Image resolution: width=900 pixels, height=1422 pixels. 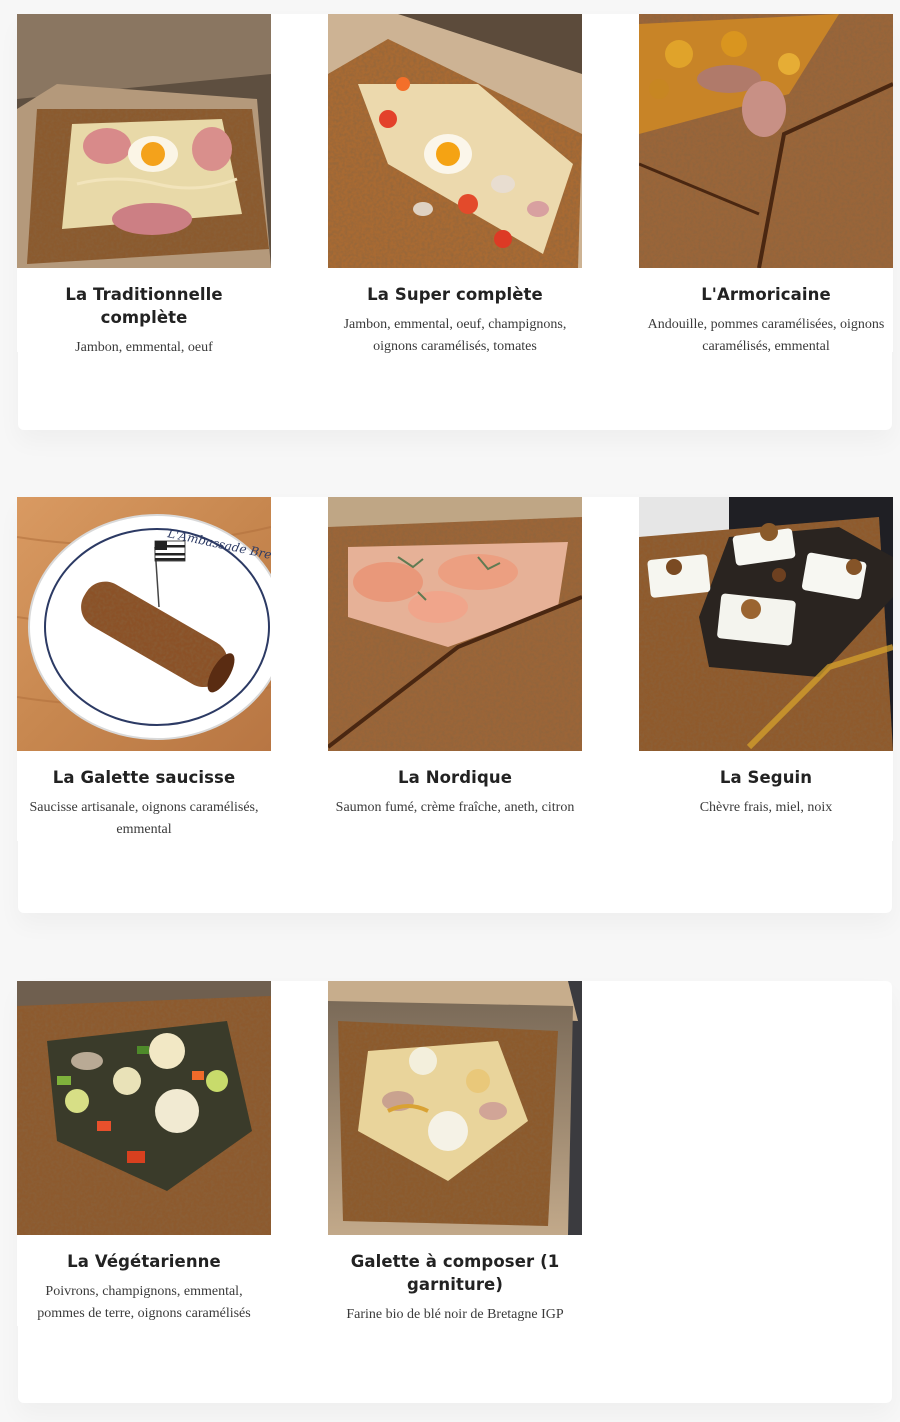 What do you see at coordinates (455, 1273) in the screenshot?
I see `card-title: Galette à composer (1 garniture)` at bounding box center [455, 1273].